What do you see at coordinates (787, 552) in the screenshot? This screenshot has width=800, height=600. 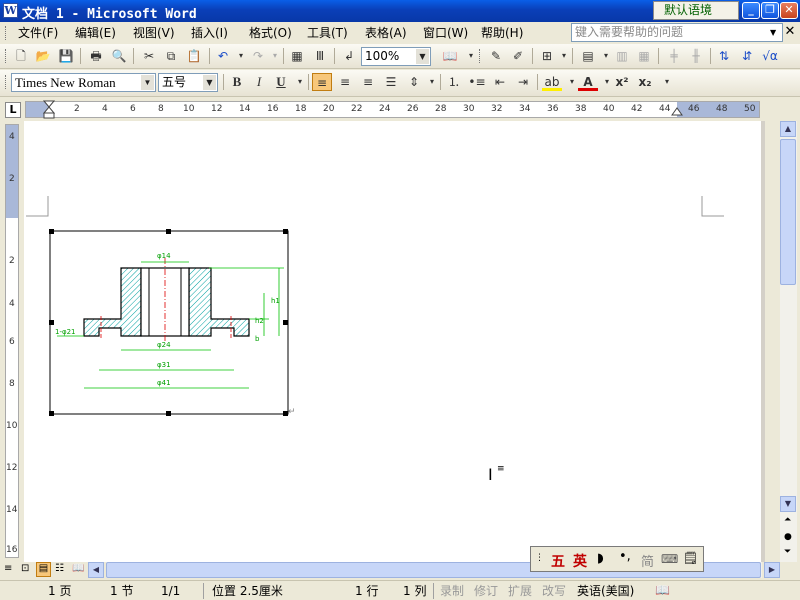 I see `next-page-icon: ⏷` at bounding box center [787, 552].